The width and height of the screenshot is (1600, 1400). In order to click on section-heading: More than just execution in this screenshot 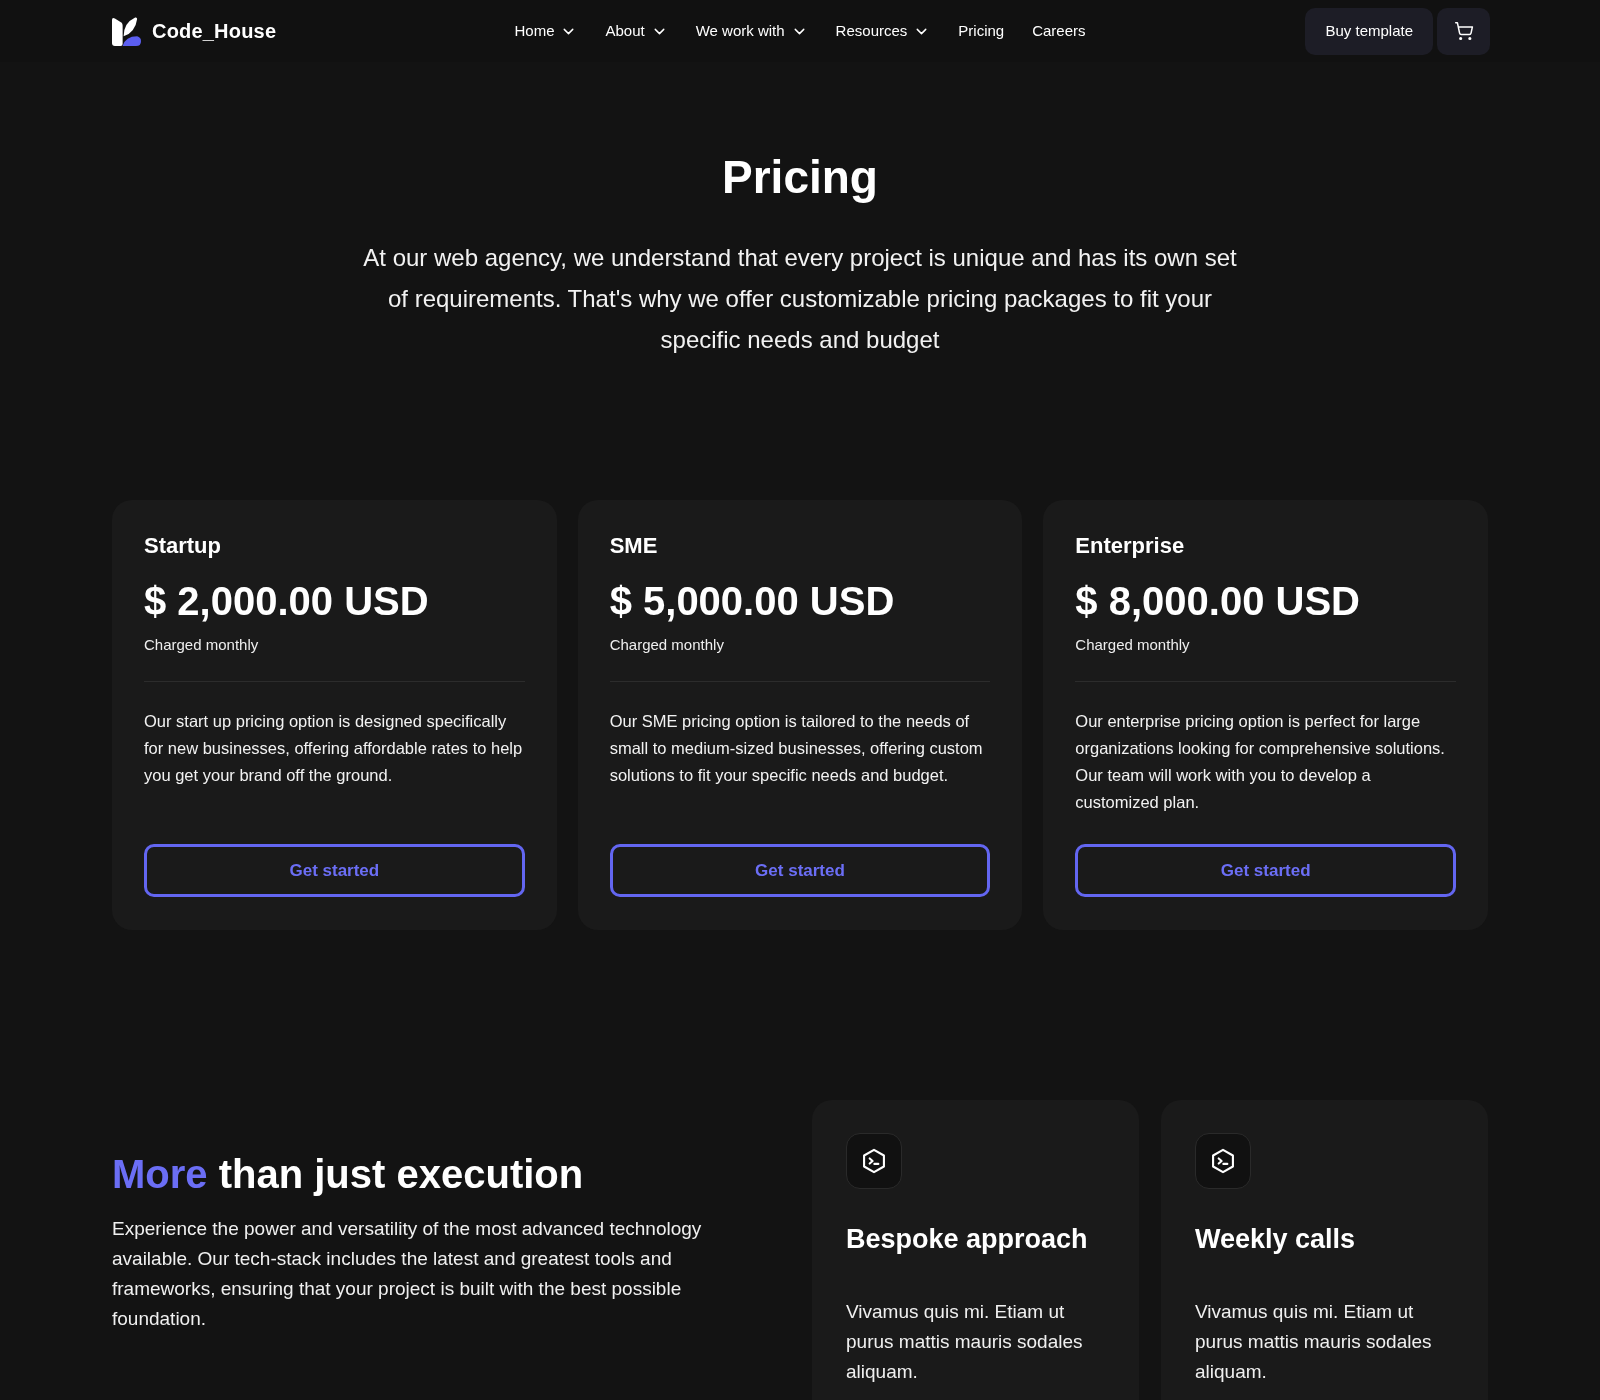, I will do `click(348, 1174)`.